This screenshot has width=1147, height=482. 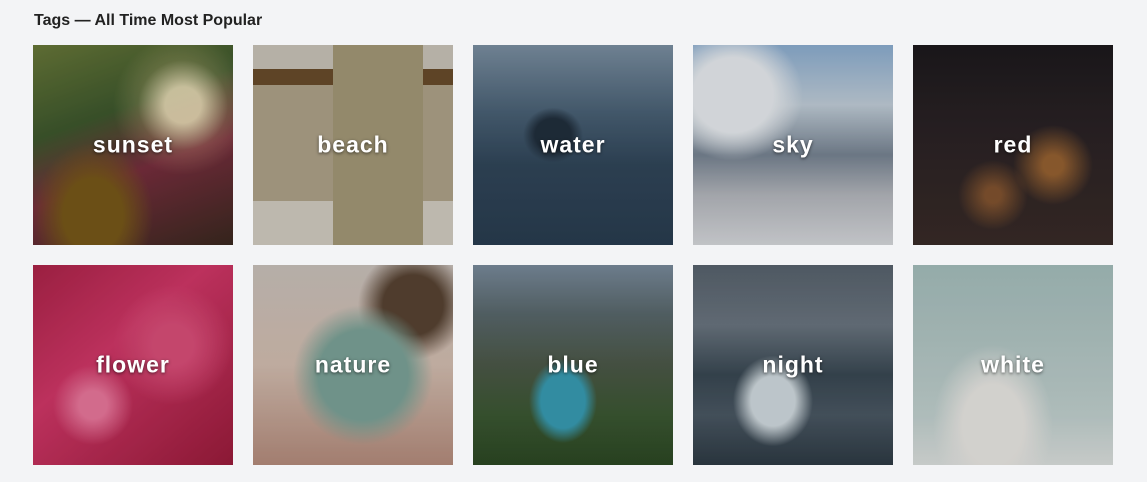 I want to click on tag-label: blue, so click(x=573, y=364).